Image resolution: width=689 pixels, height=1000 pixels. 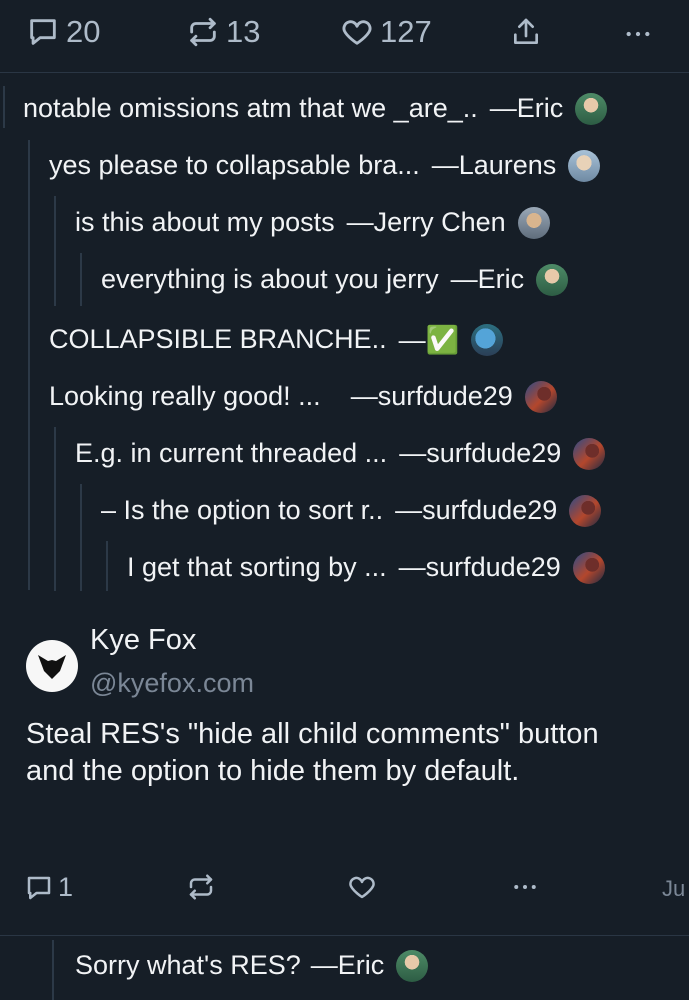 I want to click on author-name: Kye Fox, so click(x=143, y=640).